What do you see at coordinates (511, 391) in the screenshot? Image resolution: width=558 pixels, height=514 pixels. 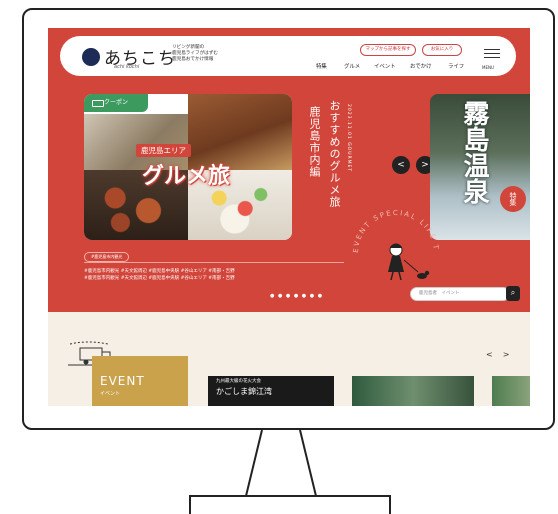 I see `news-card-partial` at bounding box center [511, 391].